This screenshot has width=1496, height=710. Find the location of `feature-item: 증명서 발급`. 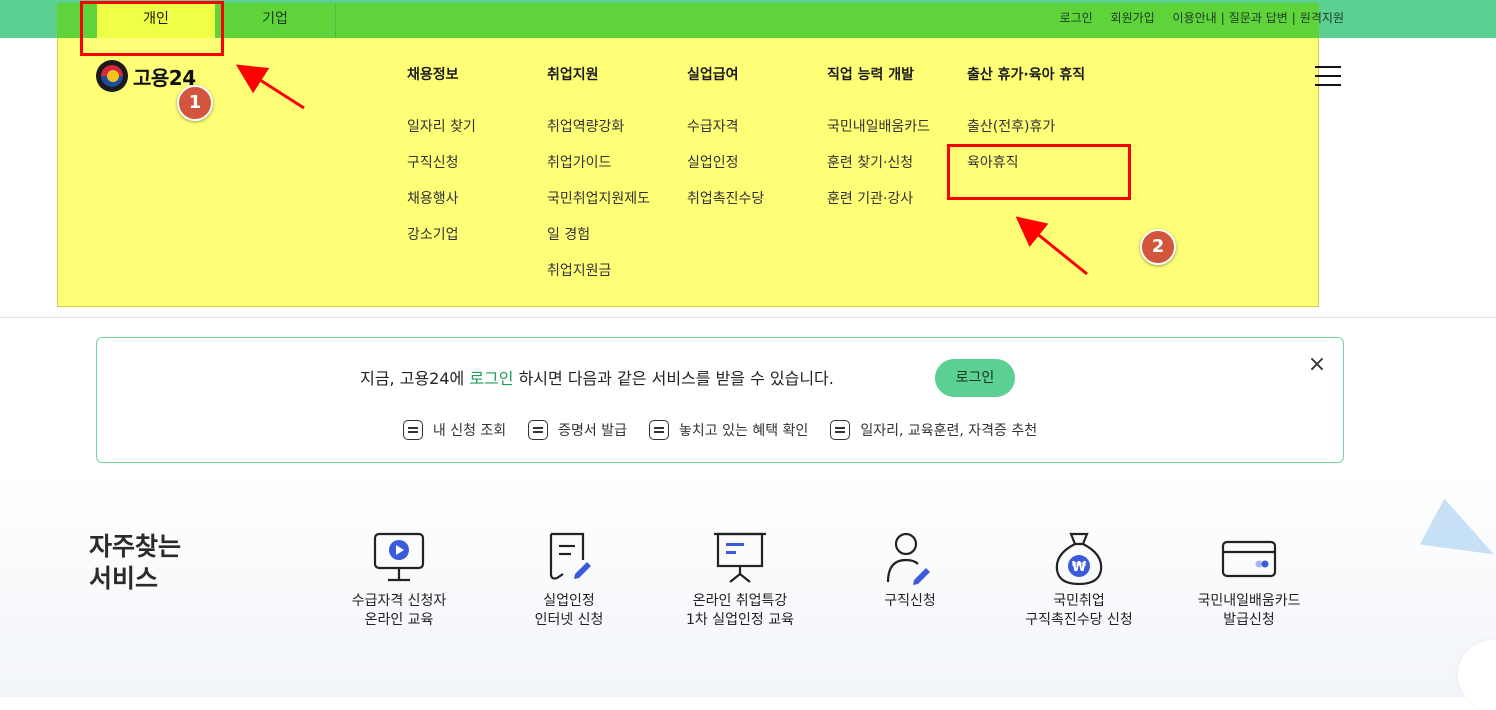

feature-item: 증명서 발급 is located at coordinates (577, 430).